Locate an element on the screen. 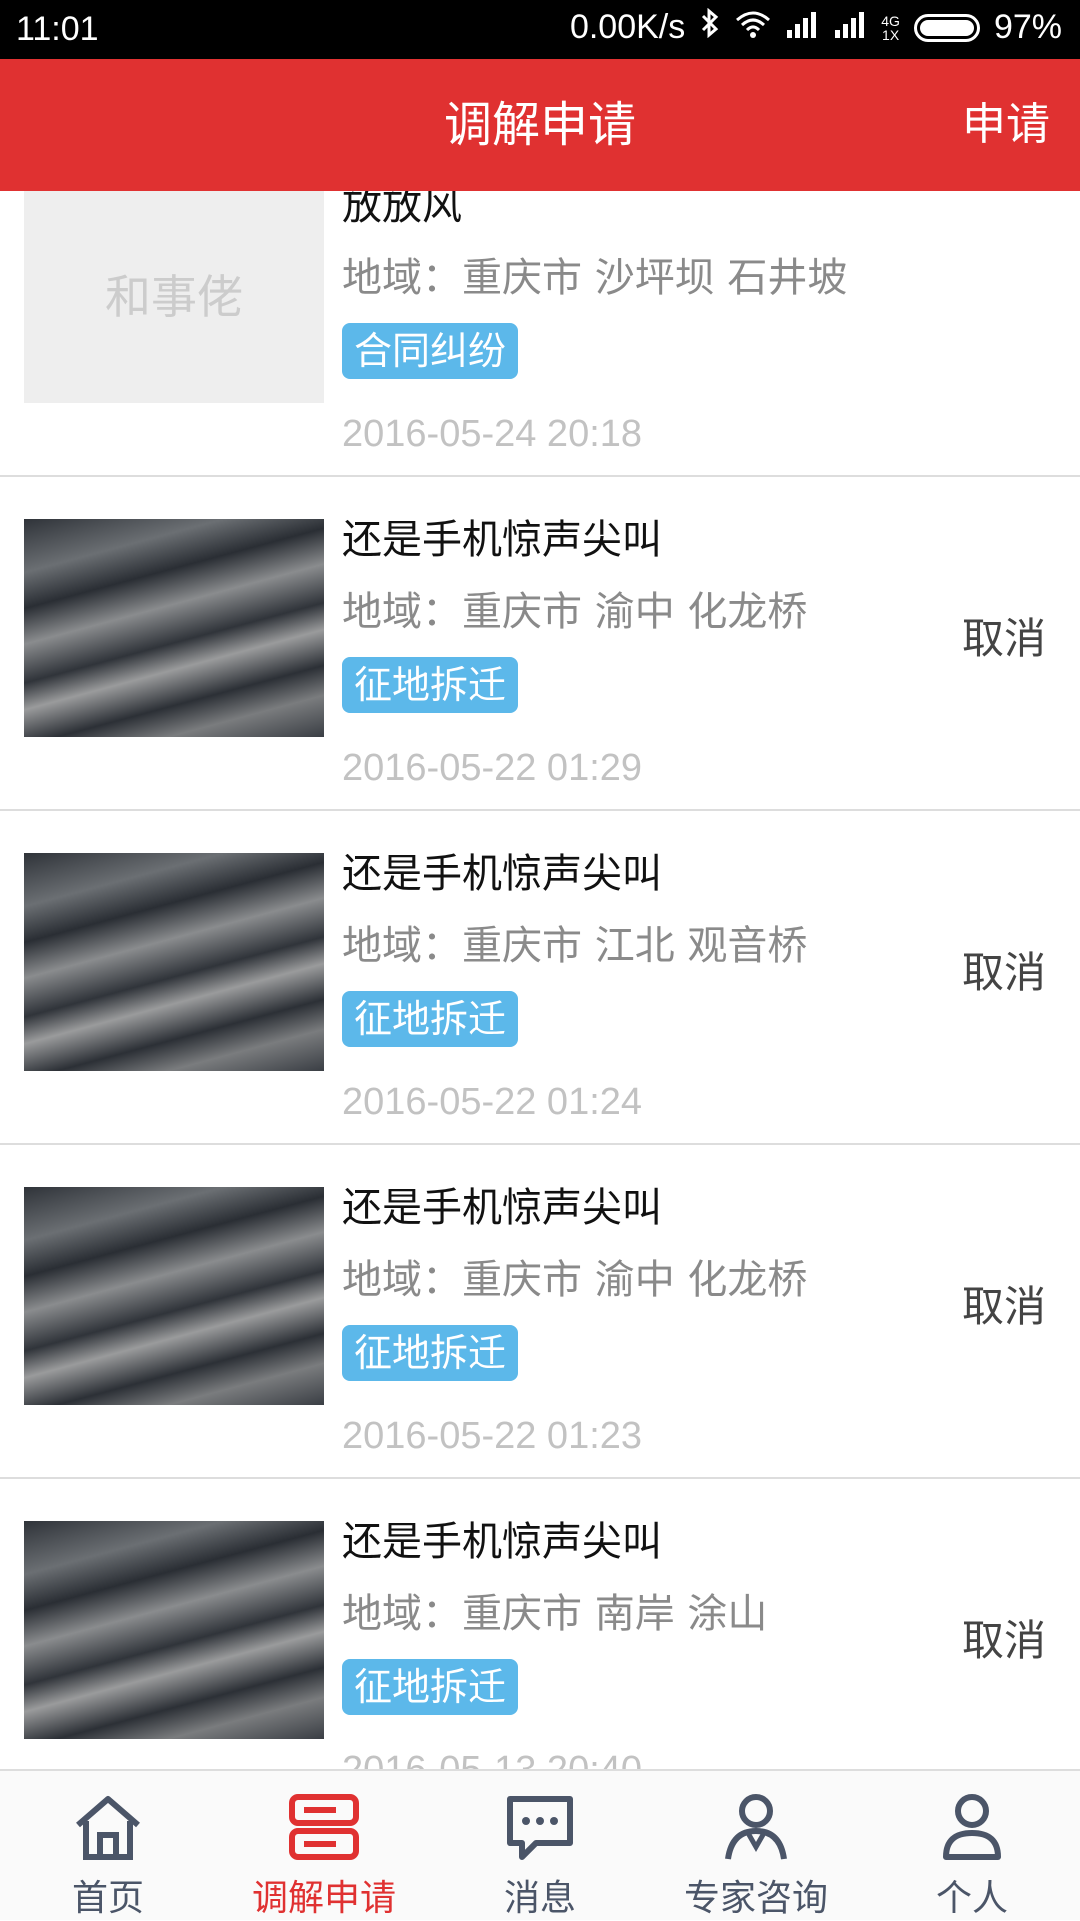 This screenshot has width=1080, height=1921. page-title: 调解申请 is located at coordinates (539, 125).